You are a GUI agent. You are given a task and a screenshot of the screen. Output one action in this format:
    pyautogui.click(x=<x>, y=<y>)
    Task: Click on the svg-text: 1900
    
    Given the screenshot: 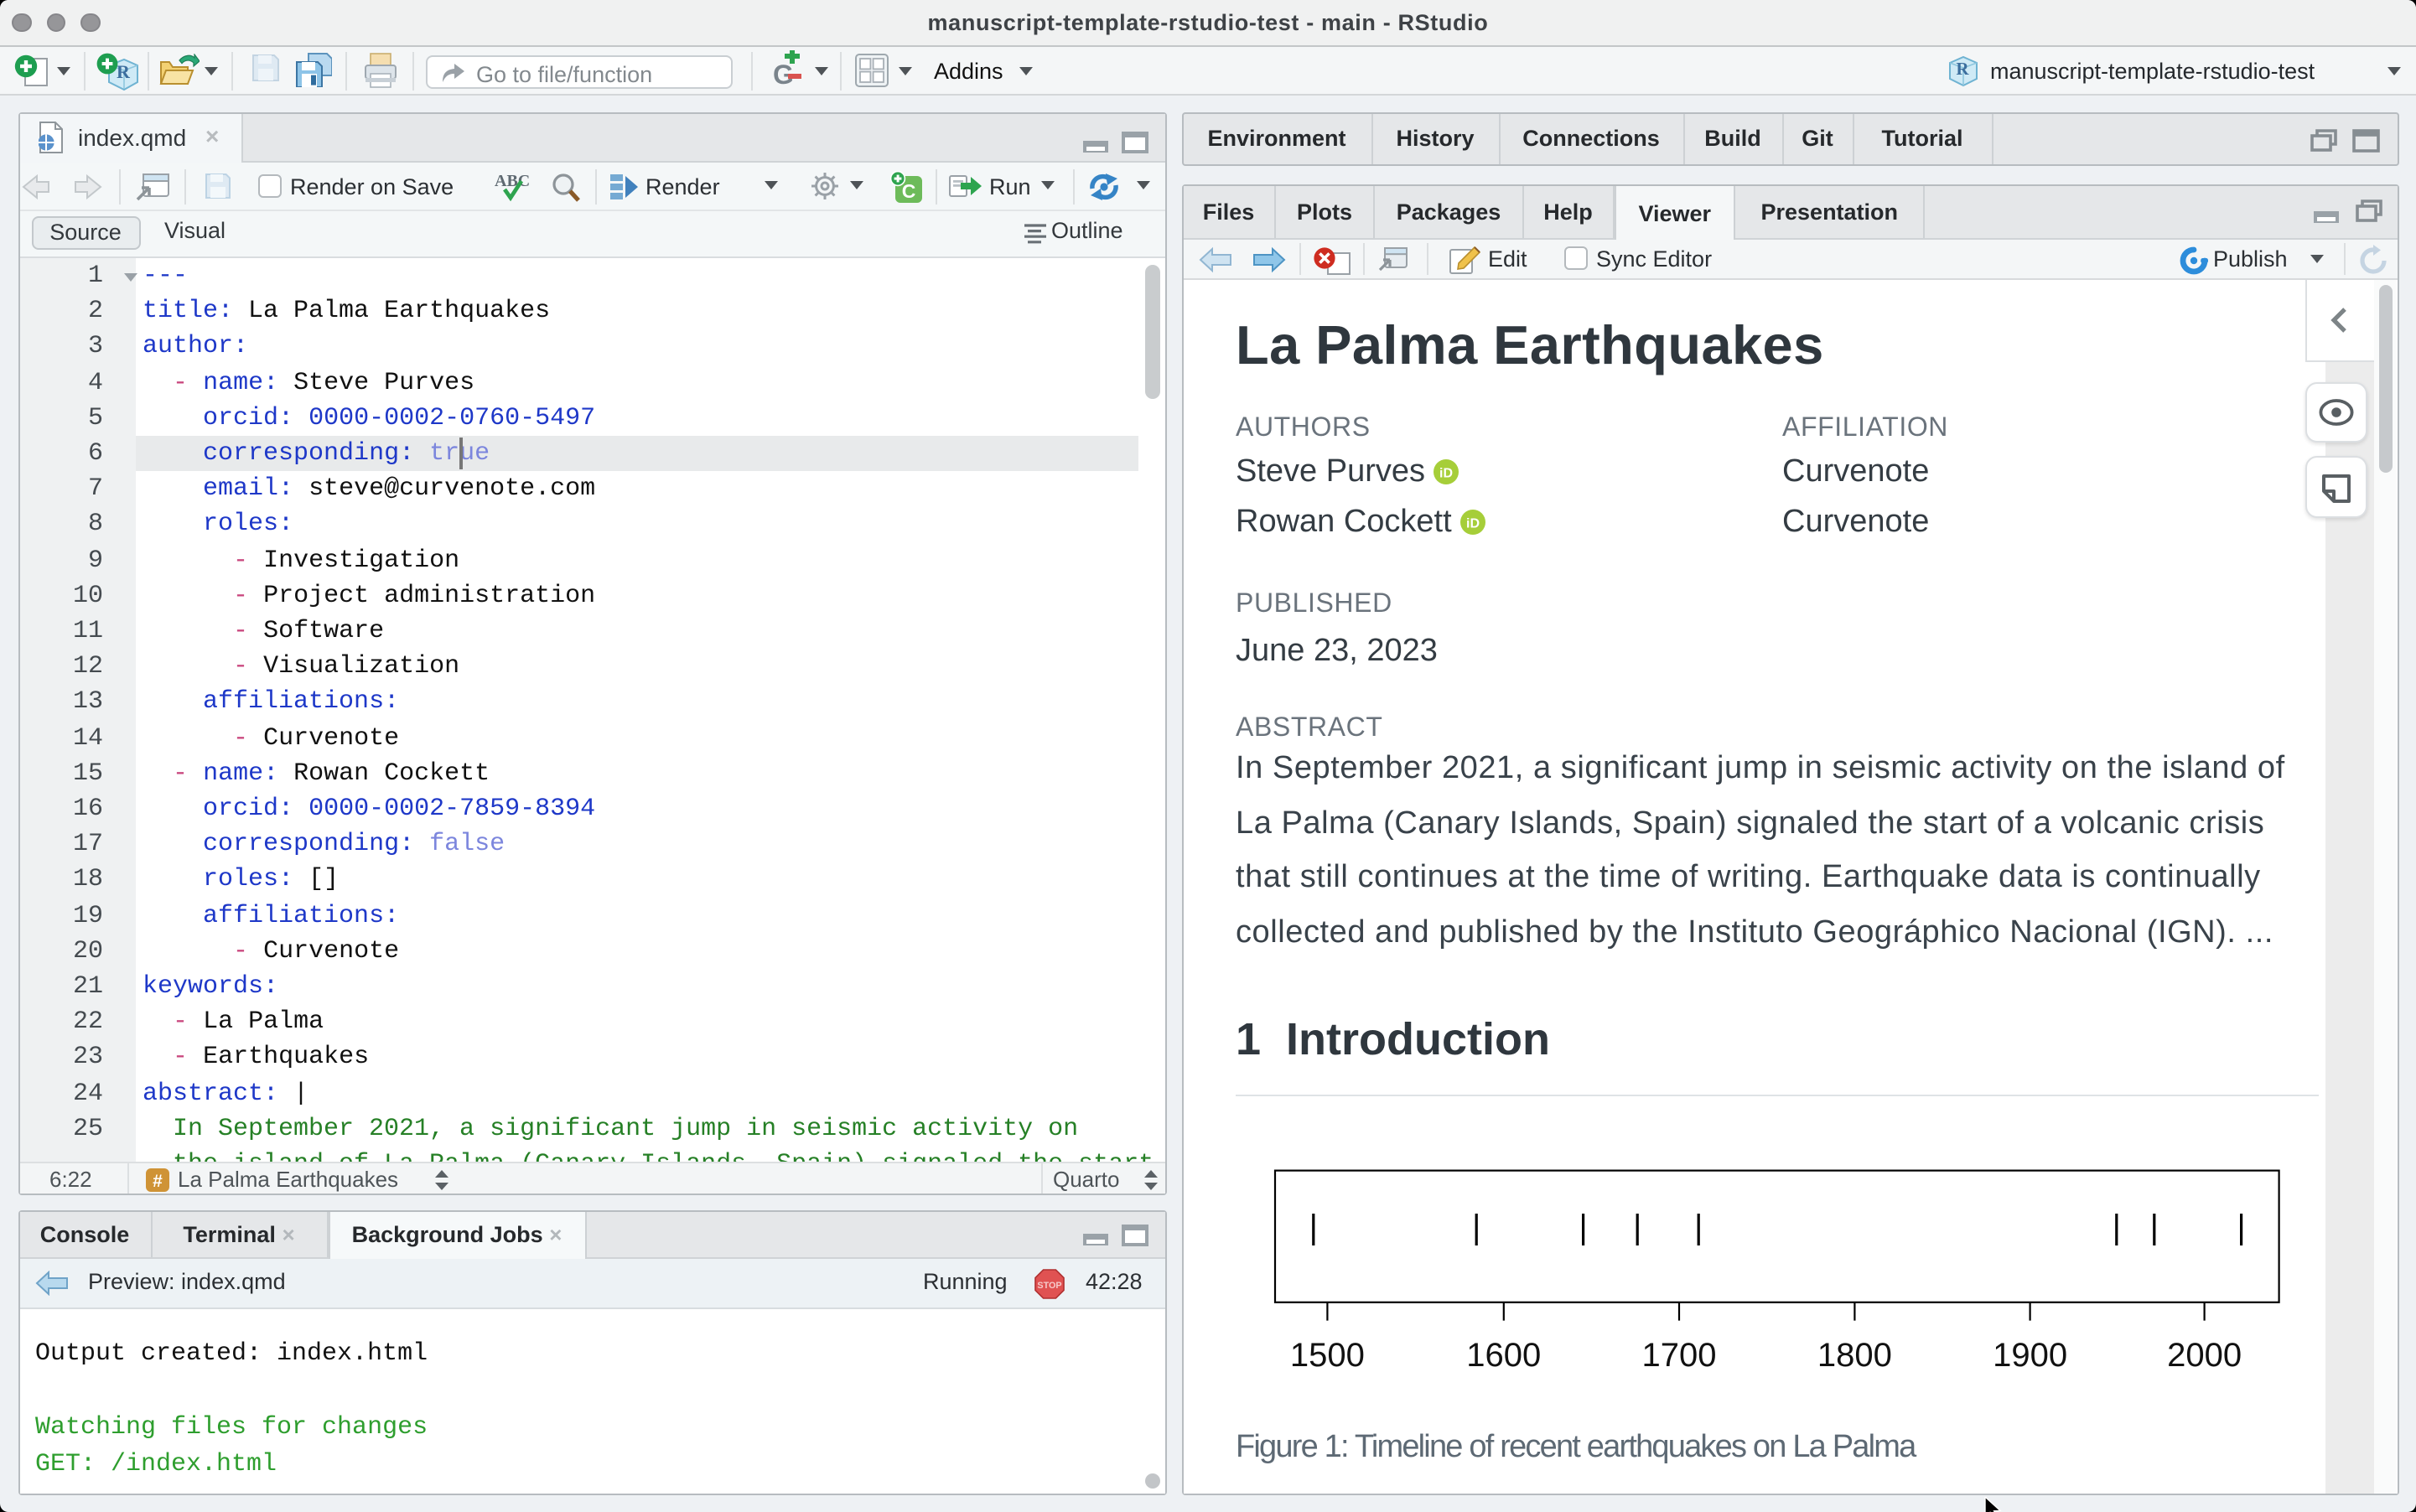 What is the action you would take?
    pyautogui.click(x=2030, y=1355)
    